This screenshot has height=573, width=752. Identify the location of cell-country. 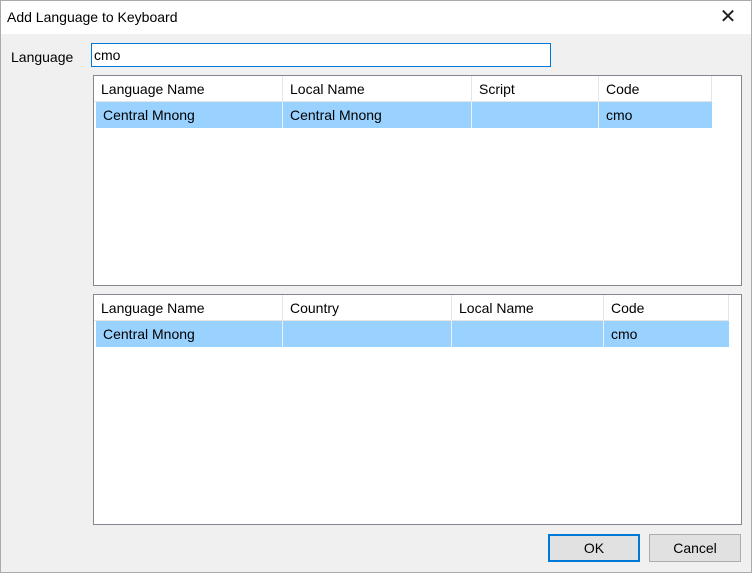
(367, 334).